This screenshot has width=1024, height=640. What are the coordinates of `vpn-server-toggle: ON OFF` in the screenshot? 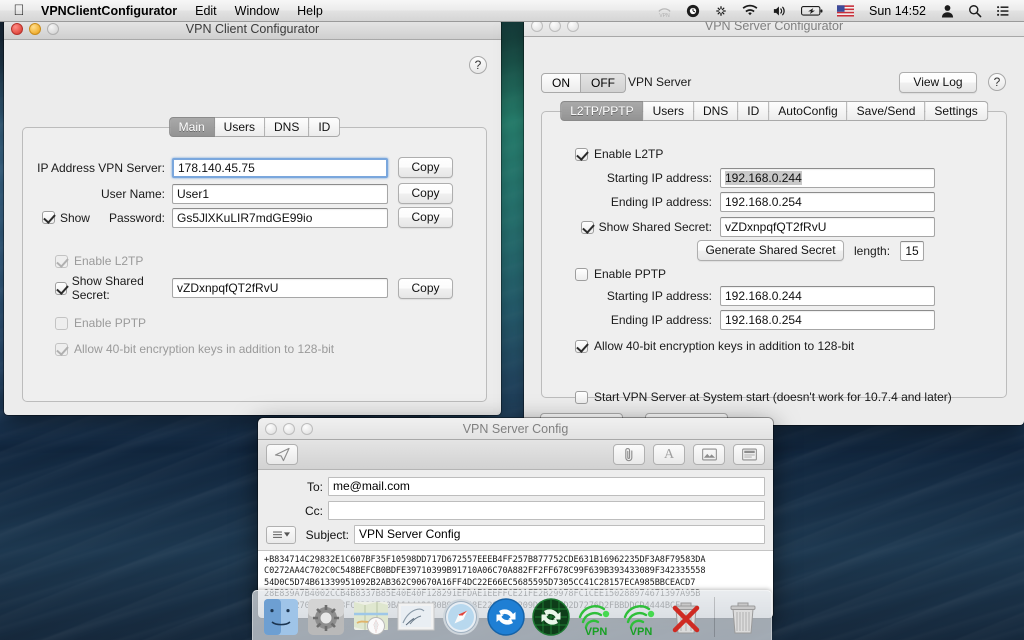 It's located at (583, 83).